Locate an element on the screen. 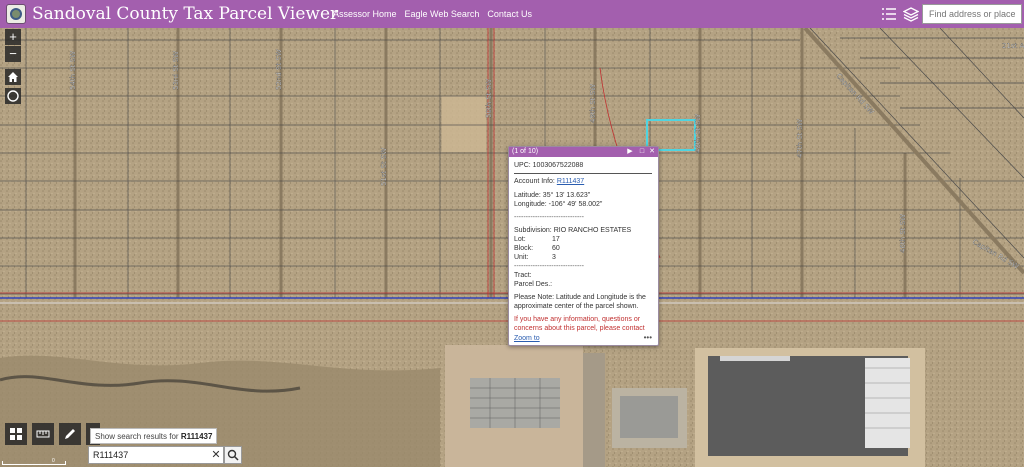 The width and height of the screenshot is (1024, 467). draw-button is located at coordinates (70, 434).